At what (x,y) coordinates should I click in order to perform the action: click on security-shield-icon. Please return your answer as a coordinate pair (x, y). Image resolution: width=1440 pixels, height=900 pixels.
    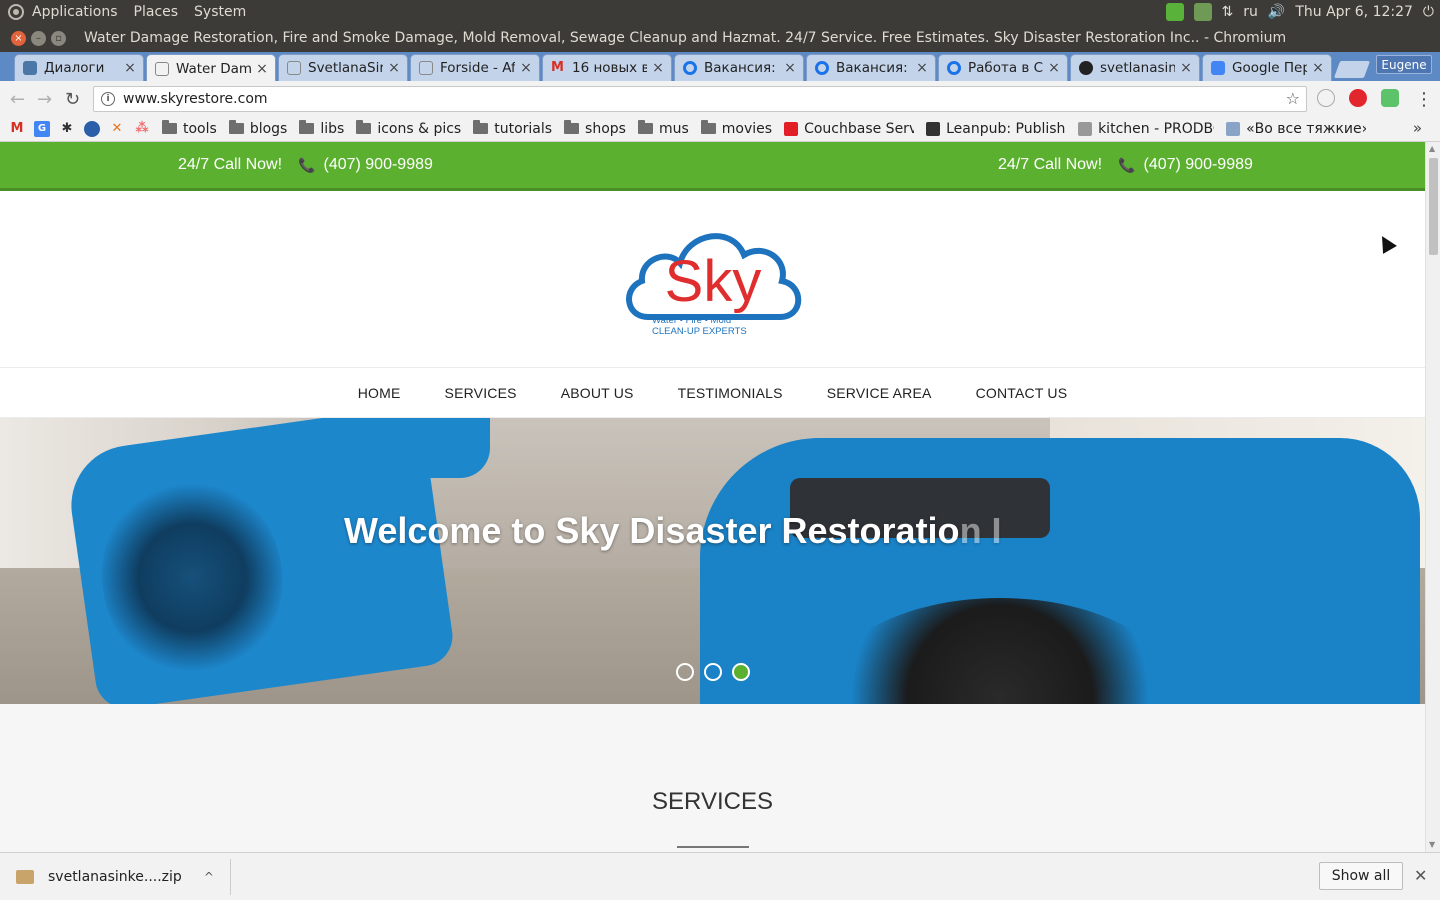
    Looking at the image, I should click on (1202, 12).